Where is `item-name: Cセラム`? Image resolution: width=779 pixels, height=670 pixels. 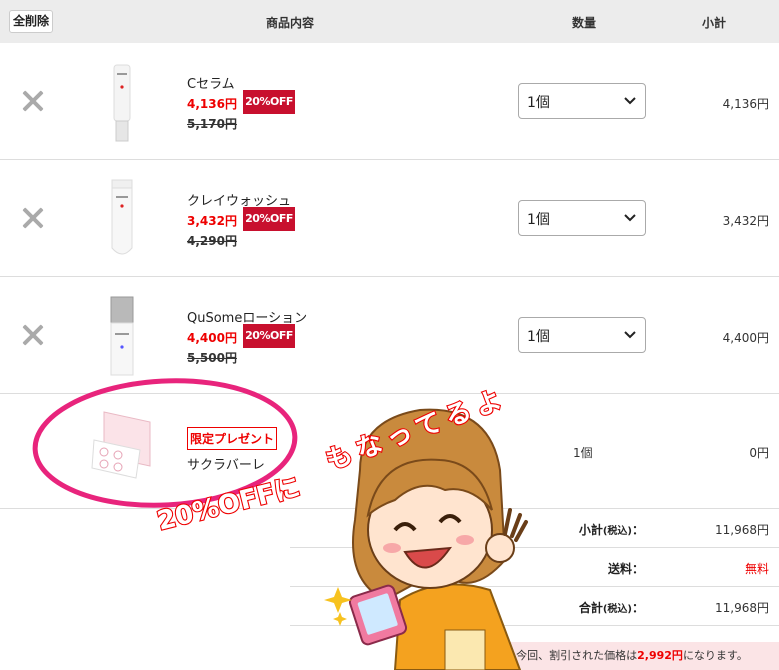 item-name: Cセラム is located at coordinates (211, 82).